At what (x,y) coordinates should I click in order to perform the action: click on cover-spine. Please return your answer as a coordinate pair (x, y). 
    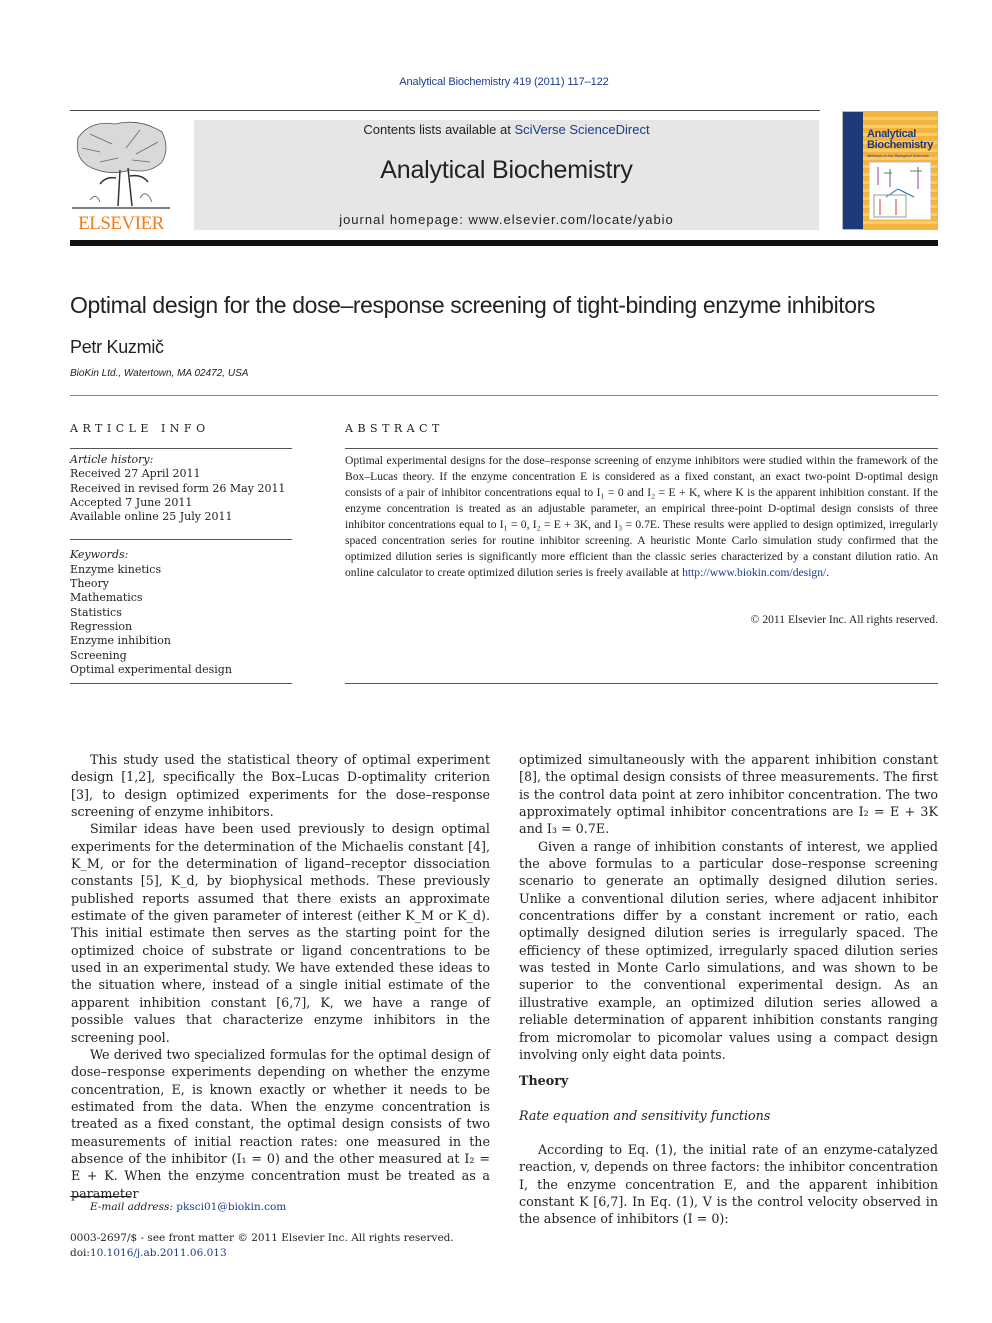
    Looking at the image, I should click on (853, 170).